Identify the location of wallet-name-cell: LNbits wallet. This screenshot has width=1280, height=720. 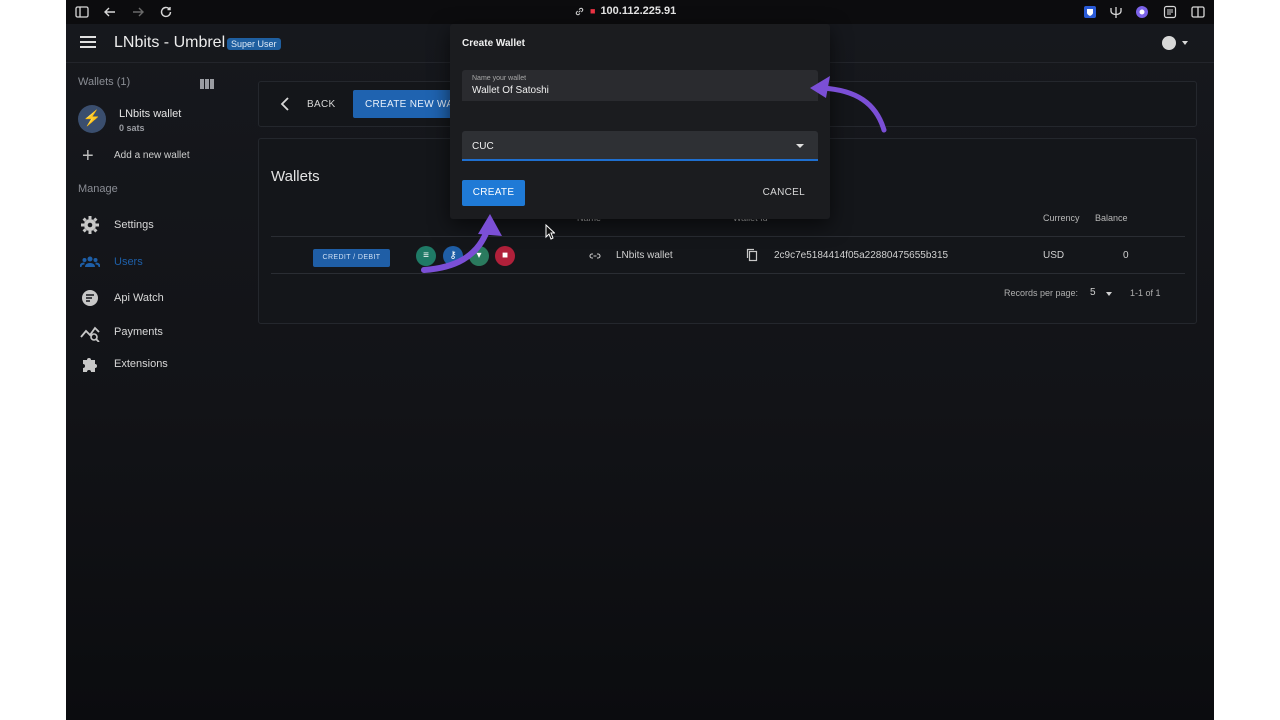
(644, 255).